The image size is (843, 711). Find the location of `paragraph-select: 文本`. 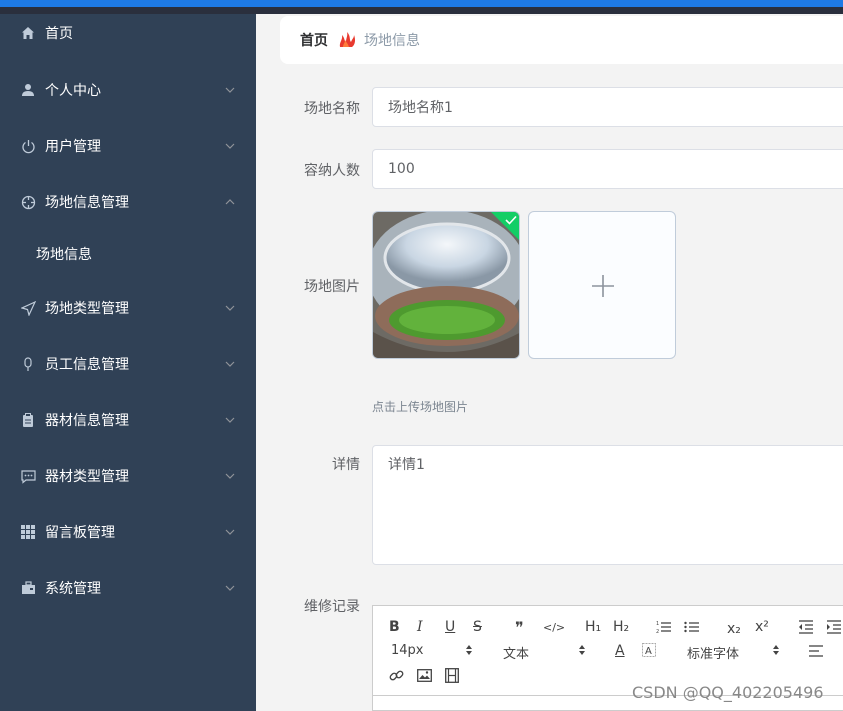

paragraph-select: 文本 is located at coordinates (516, 652).